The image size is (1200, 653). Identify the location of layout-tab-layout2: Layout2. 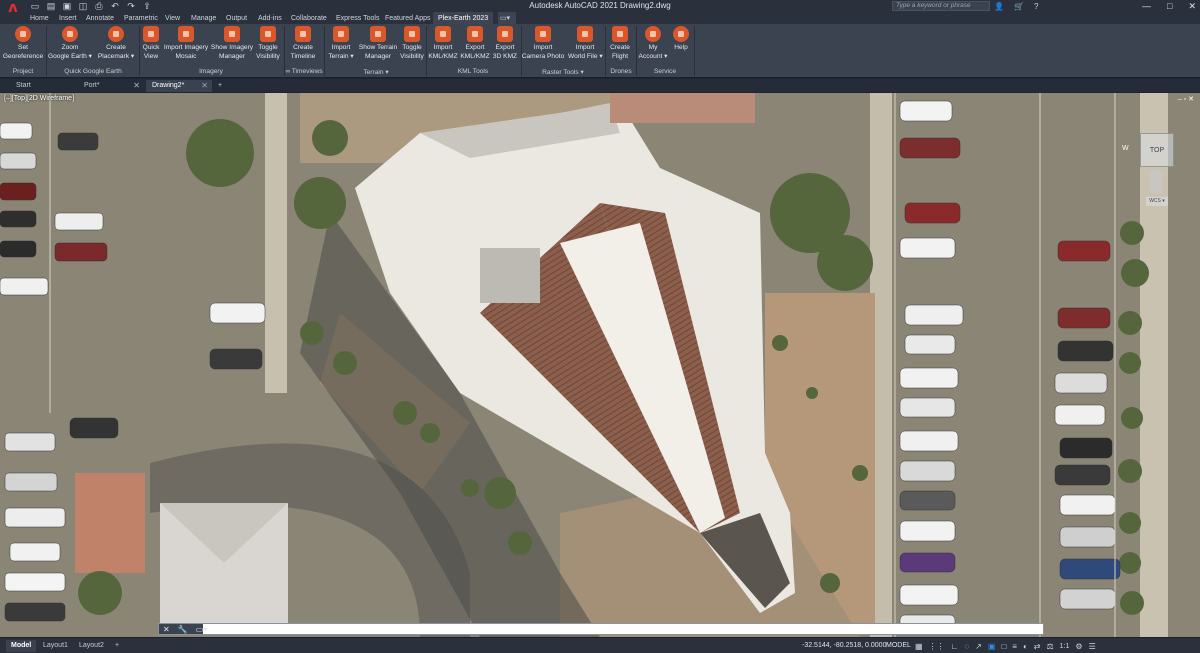
(91, 646).